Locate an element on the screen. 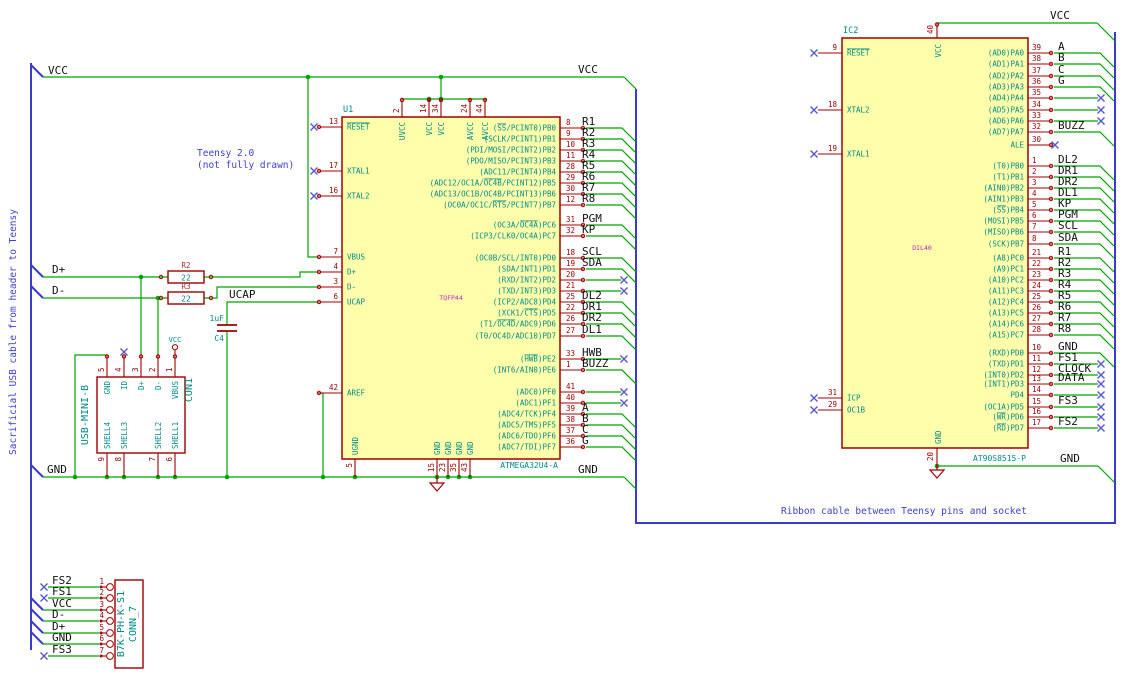 The height and width of the screenshot is (690, 1131). ic2-value: AT90S8515-P is located at coordinates (999, 458).